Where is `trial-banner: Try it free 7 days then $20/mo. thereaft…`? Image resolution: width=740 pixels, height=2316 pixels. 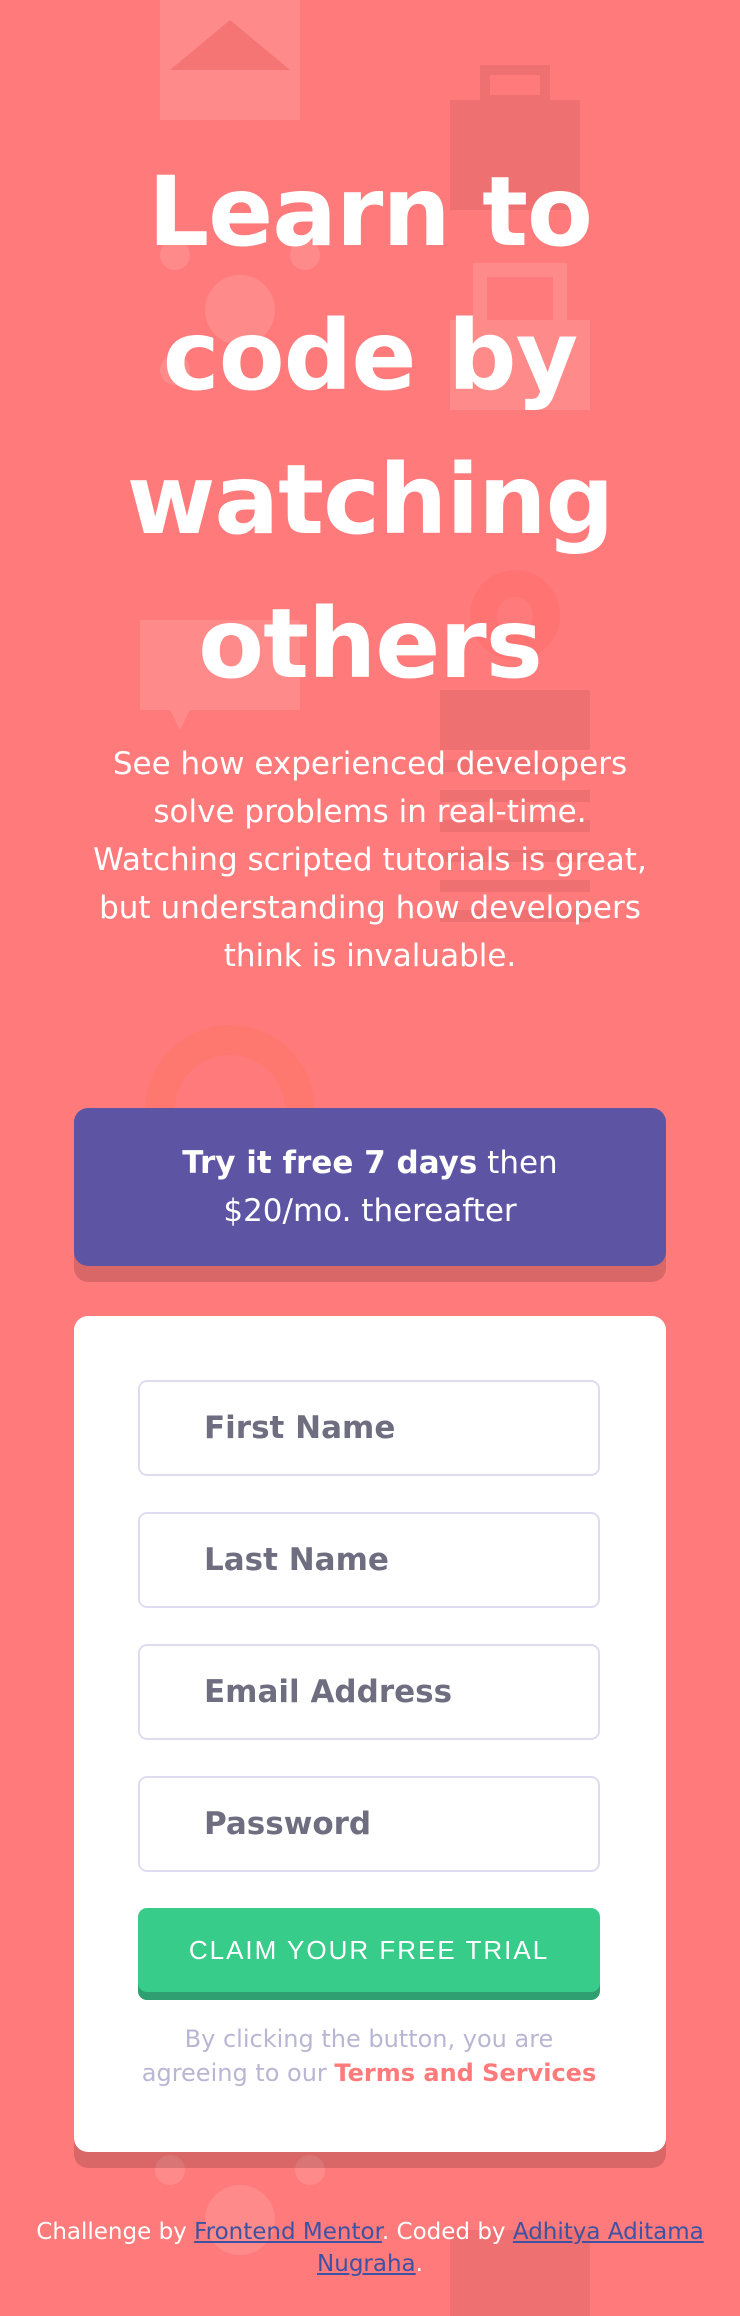 trial-banner: Try it free 7 days then $20/mo. thereaft… is located at coordinates (370, 1187).